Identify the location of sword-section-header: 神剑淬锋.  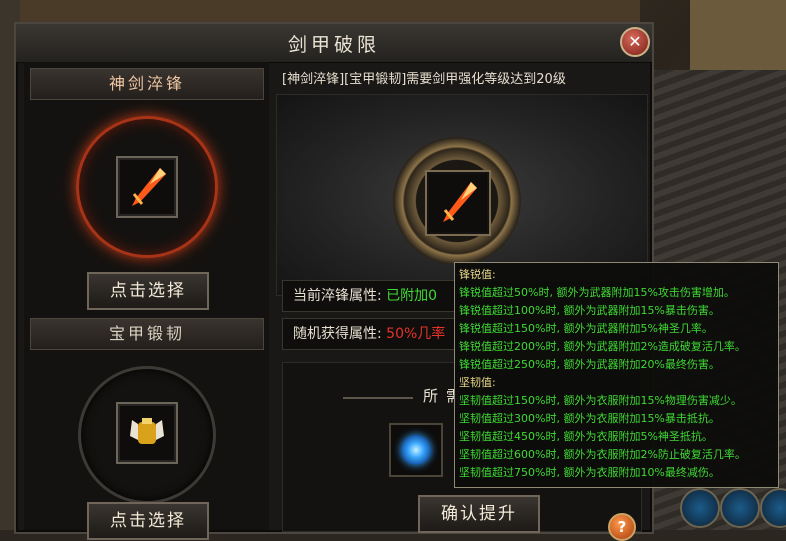
(147, 84).